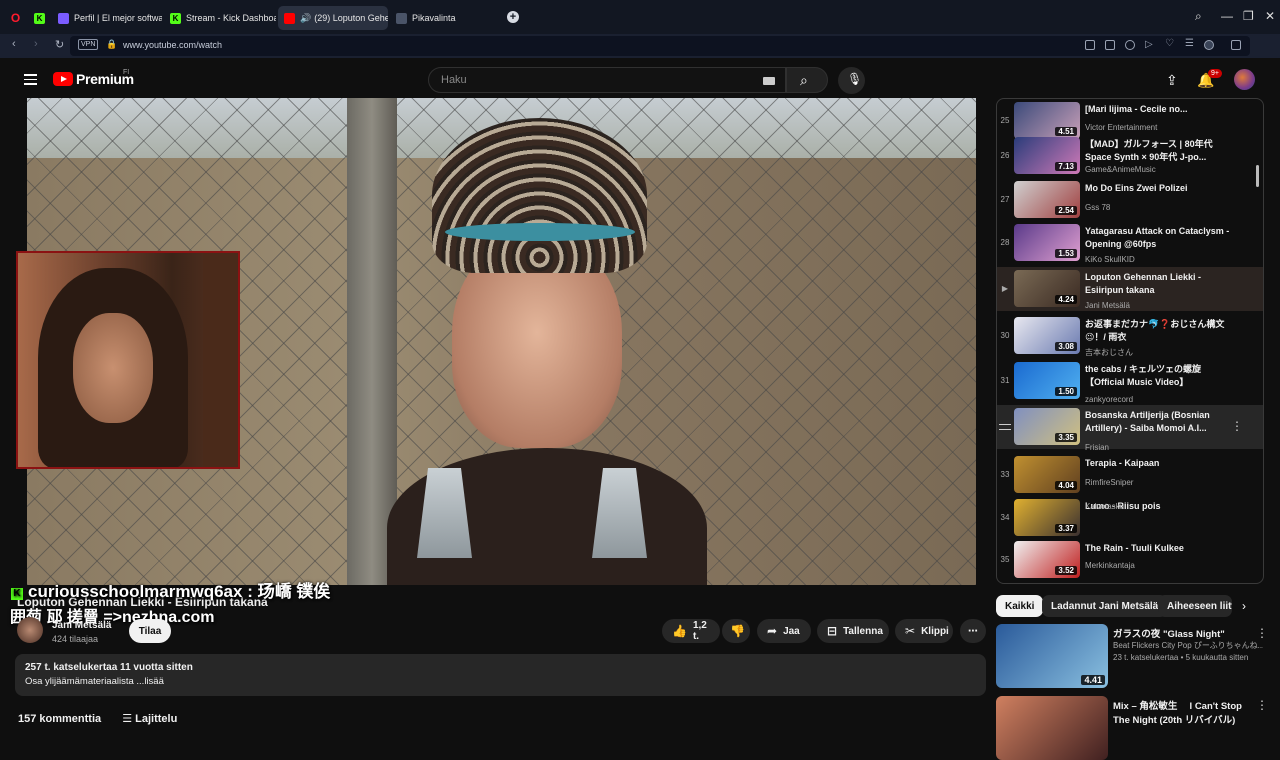 Image resolution: width=1280 pixels, height=760 pixels. I want to click on share-button: ➦ Jaa, so click(784, 631).